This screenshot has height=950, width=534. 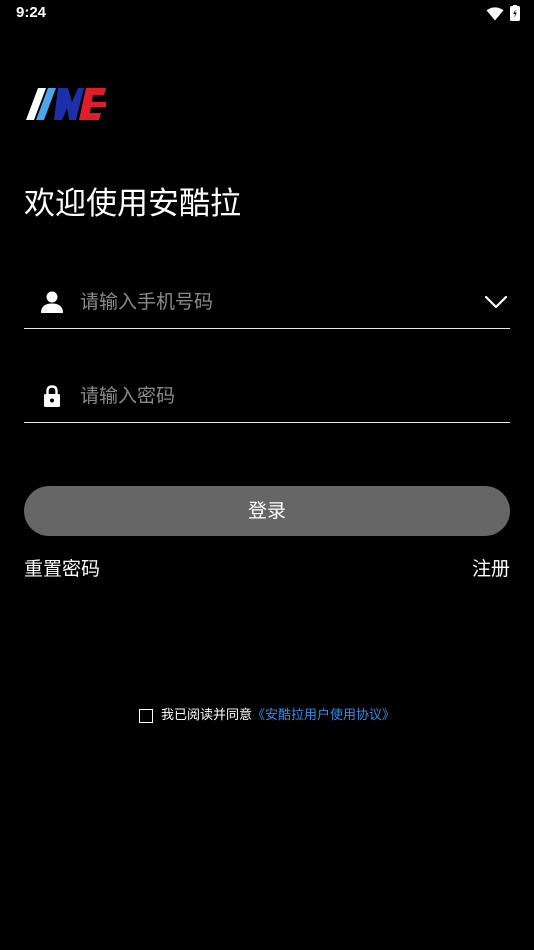 What do you see at coordinates (145, 716) in the screenshot?
I see `agreement-checkbox` at bounding box center [145, 716].